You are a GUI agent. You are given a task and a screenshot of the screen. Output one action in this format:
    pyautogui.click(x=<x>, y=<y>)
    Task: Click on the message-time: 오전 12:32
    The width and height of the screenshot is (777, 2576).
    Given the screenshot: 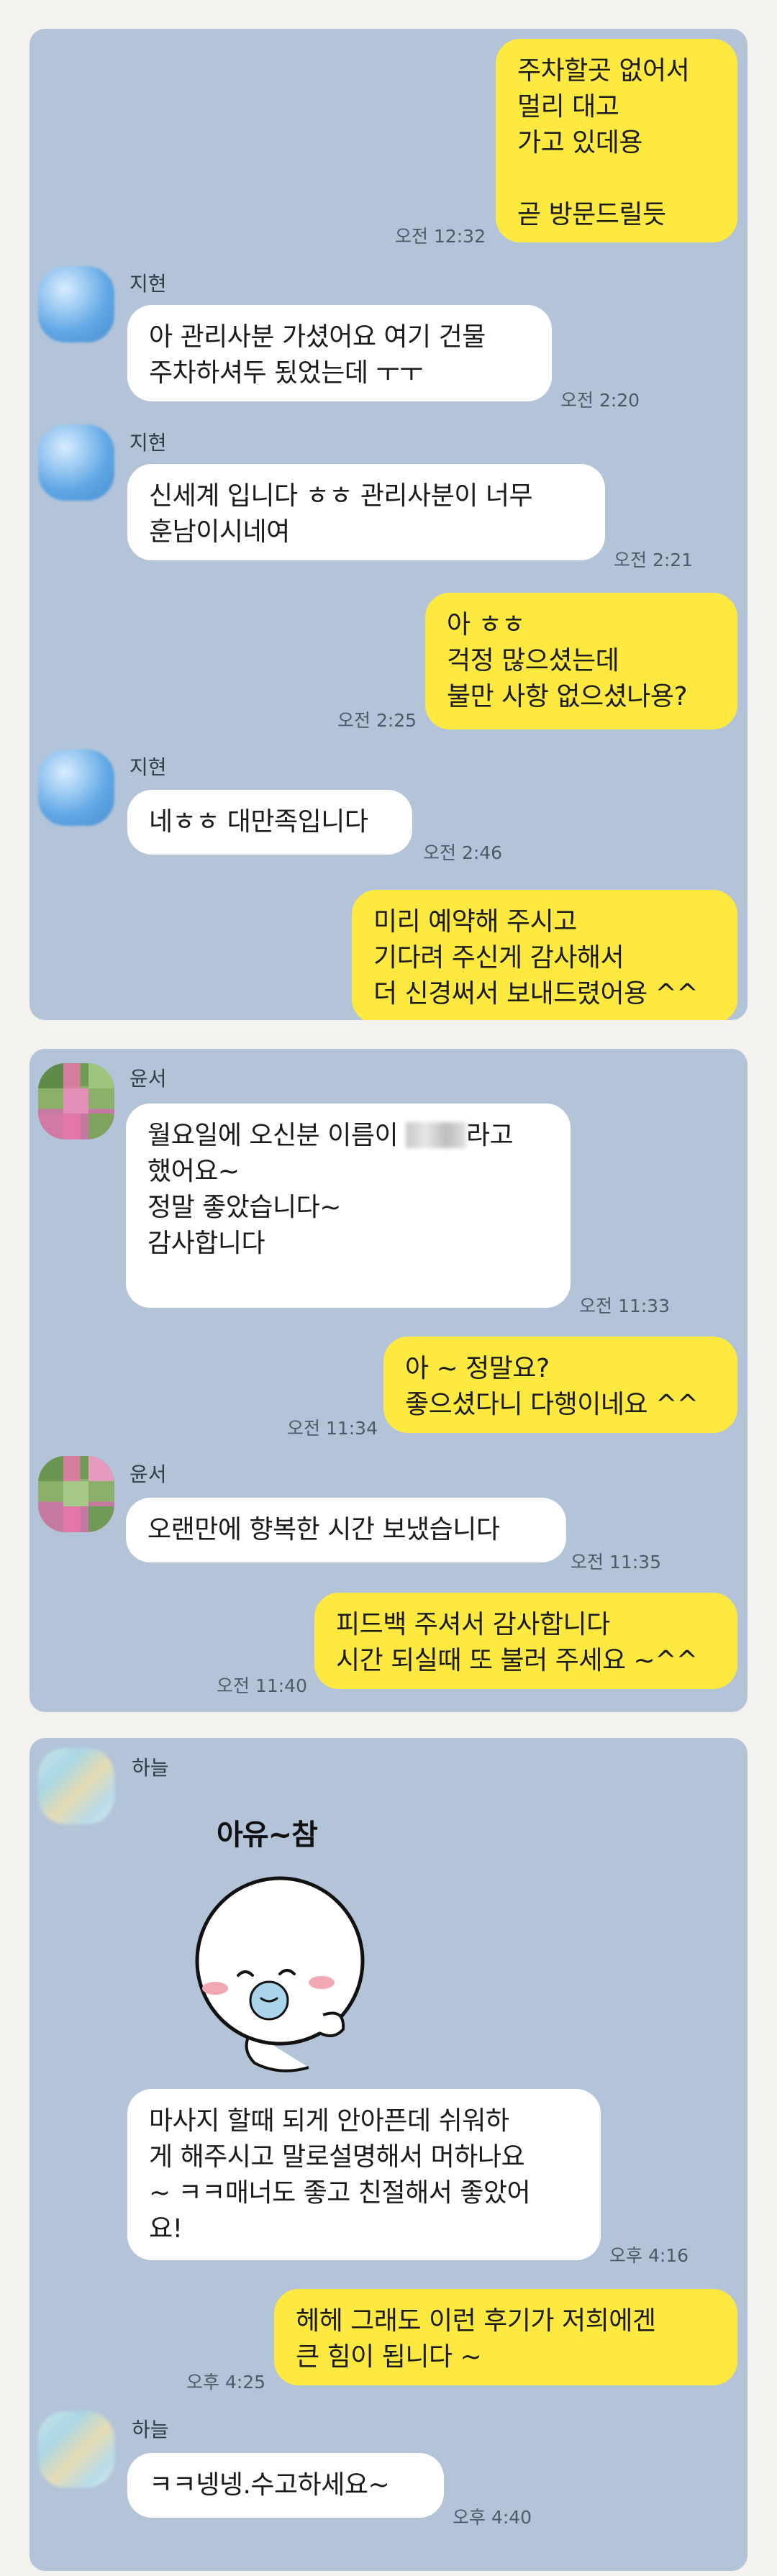 What is the action you would take?
    pyautogui.click(x=441, y=236)
    